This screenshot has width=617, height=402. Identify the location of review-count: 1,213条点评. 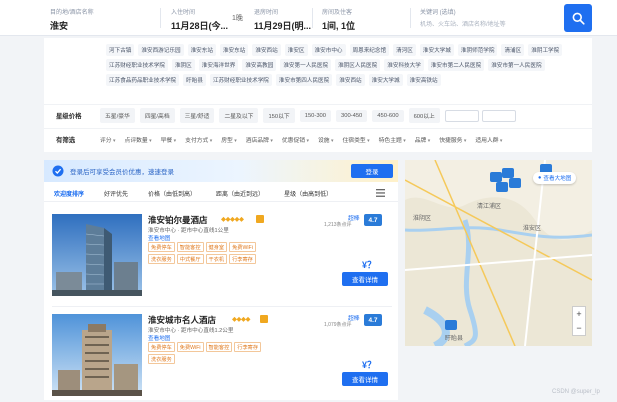
(338, 224).